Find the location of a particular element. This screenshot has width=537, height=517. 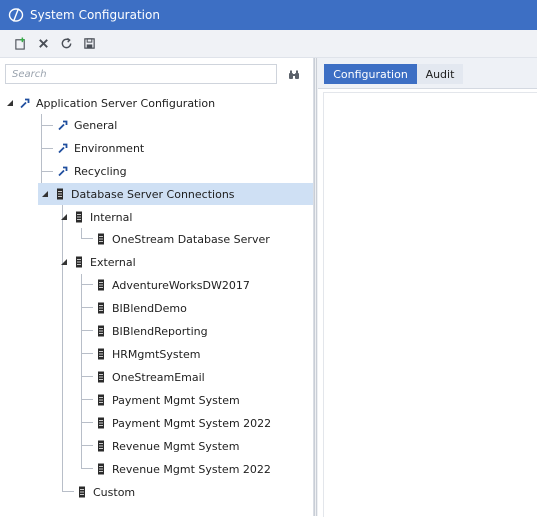

refresh-button is located at coordinates (66, 44).